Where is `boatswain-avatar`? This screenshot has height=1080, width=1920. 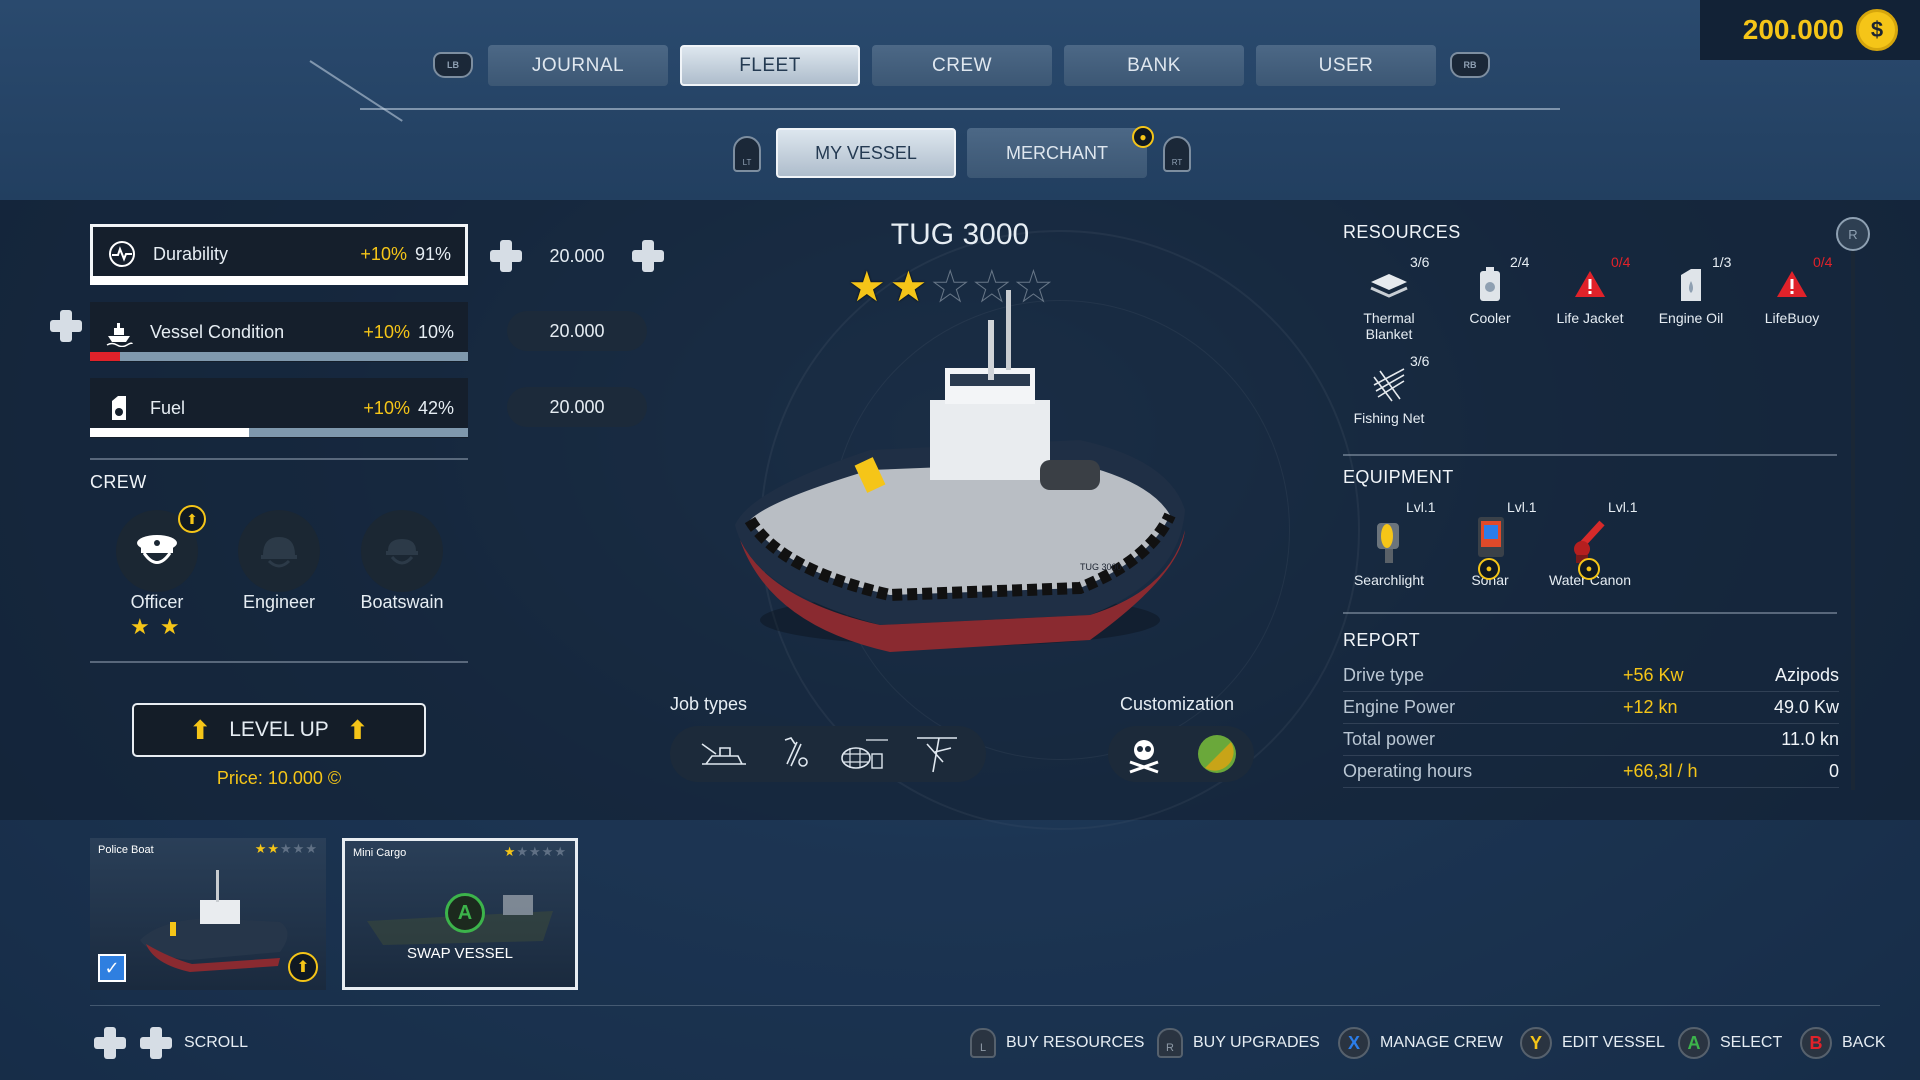
boatswain-avatar is located at coordinates (402, 551).